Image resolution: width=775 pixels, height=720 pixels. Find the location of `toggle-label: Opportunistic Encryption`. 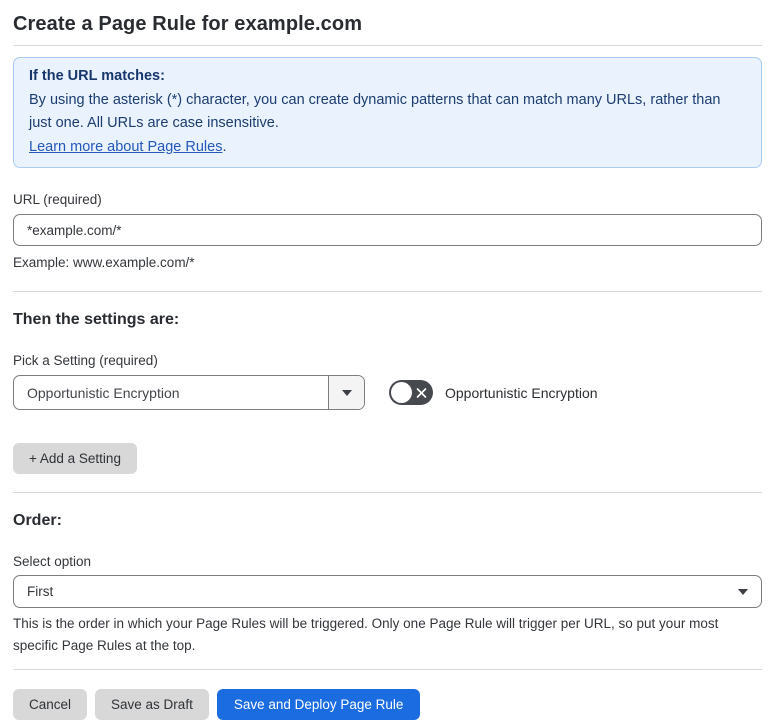

toggle-label: Opportunistic Encryption is located at coordinates (521, 392).